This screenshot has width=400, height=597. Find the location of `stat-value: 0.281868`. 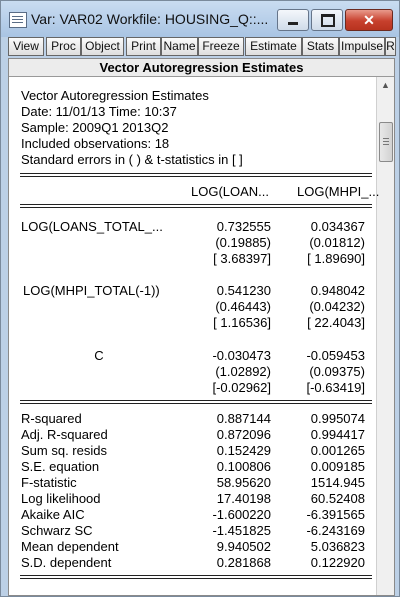

stat-value: 0.281868 is located at coordinates (243, 562).